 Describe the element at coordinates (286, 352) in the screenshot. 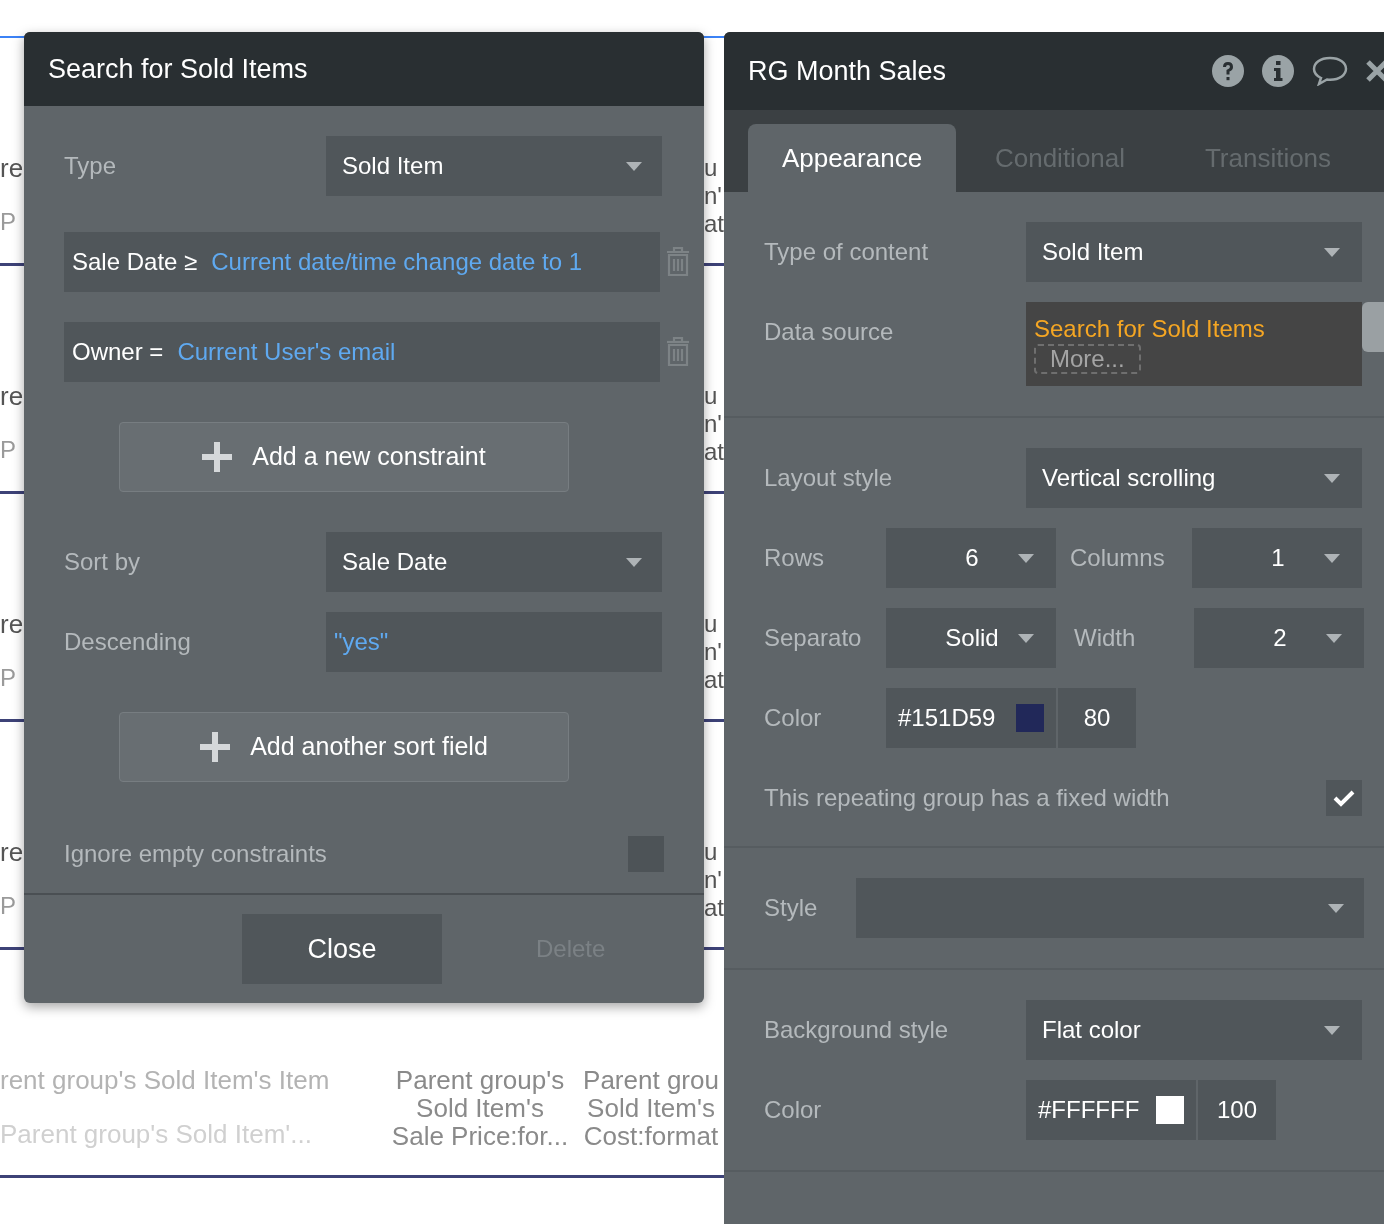

I see `constraint-expression: Current User's email` at that location.